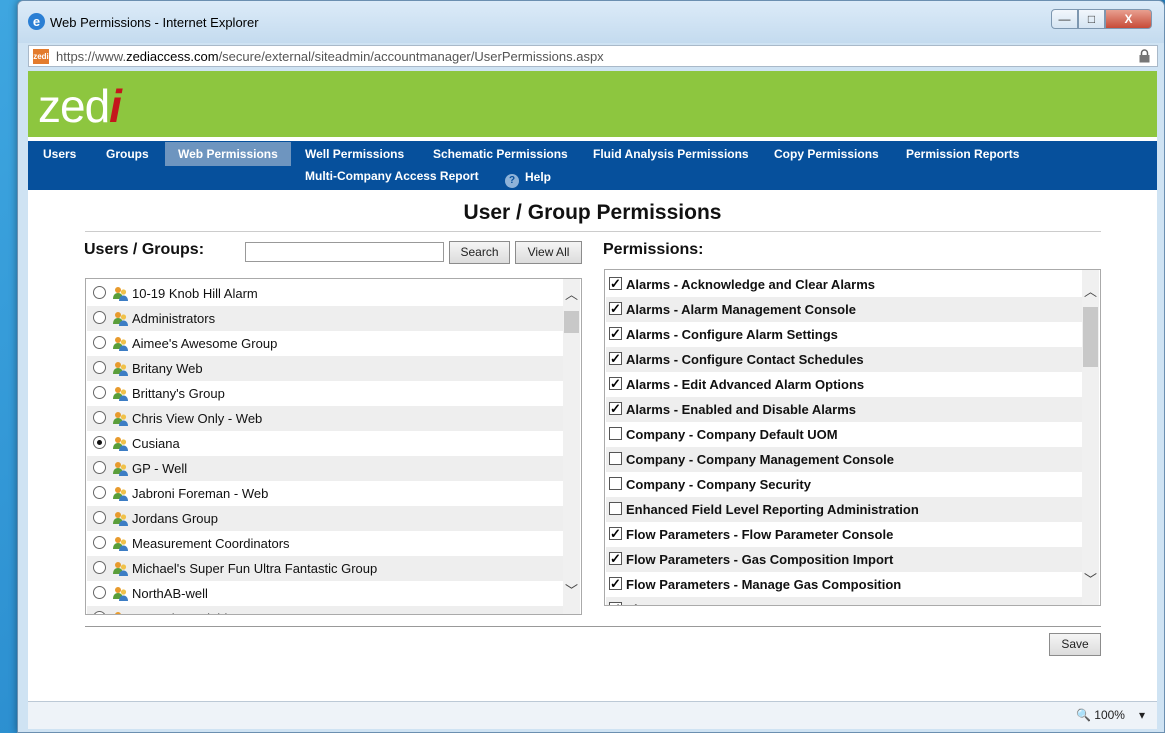  What do you see at coordinates (325, 368) in the screenshot?
I see `group-row: Britany Web` at bounding box center [325, 368].